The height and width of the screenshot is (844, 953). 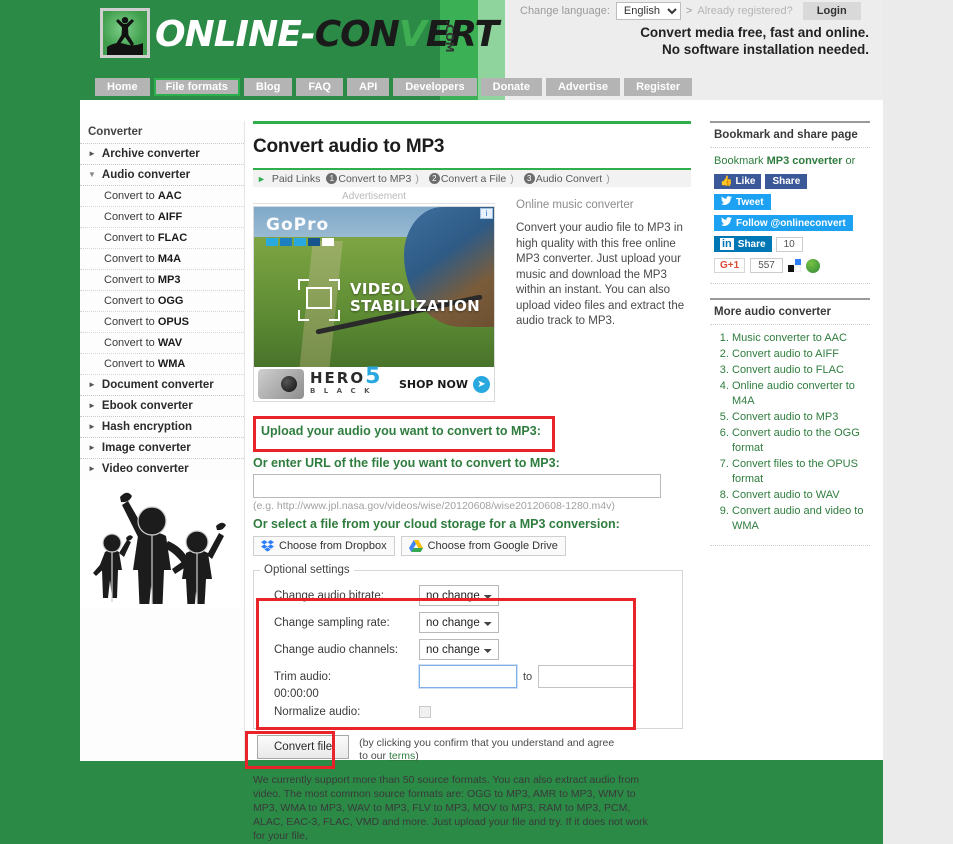 I want to click on sidebar-item-convert-to-ogg: Convert to OGG, so click(x=162, y=301).